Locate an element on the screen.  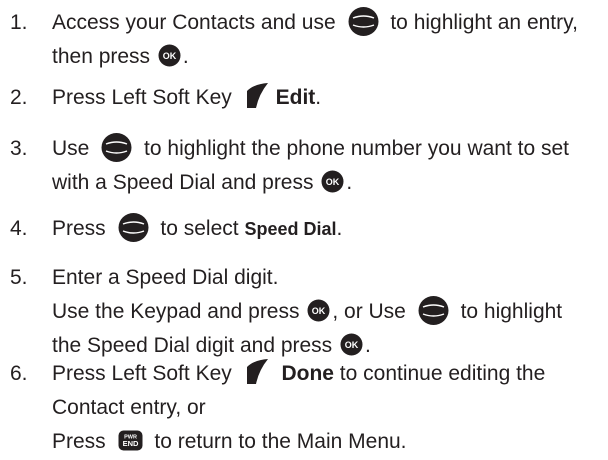
step-text: Access your Contacts and use is located at coordinates (194, 22).